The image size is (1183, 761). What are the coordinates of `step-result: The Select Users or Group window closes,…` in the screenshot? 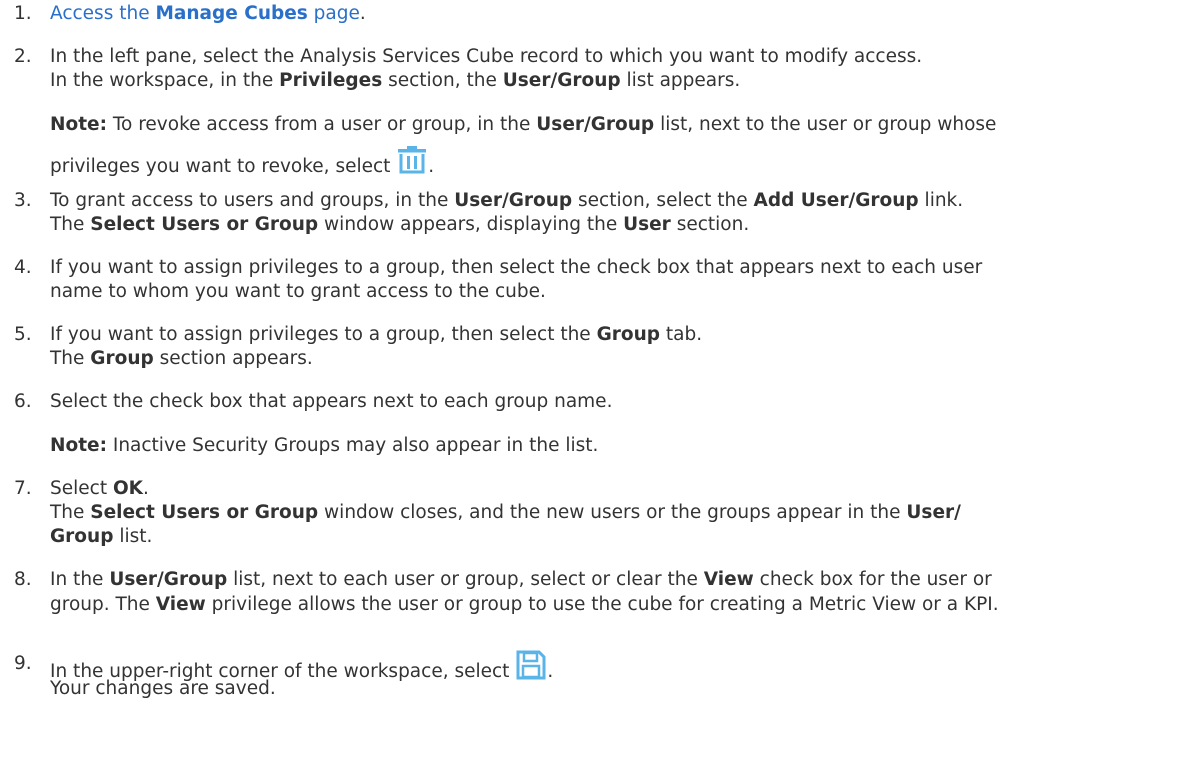 It's located at (505, 512).